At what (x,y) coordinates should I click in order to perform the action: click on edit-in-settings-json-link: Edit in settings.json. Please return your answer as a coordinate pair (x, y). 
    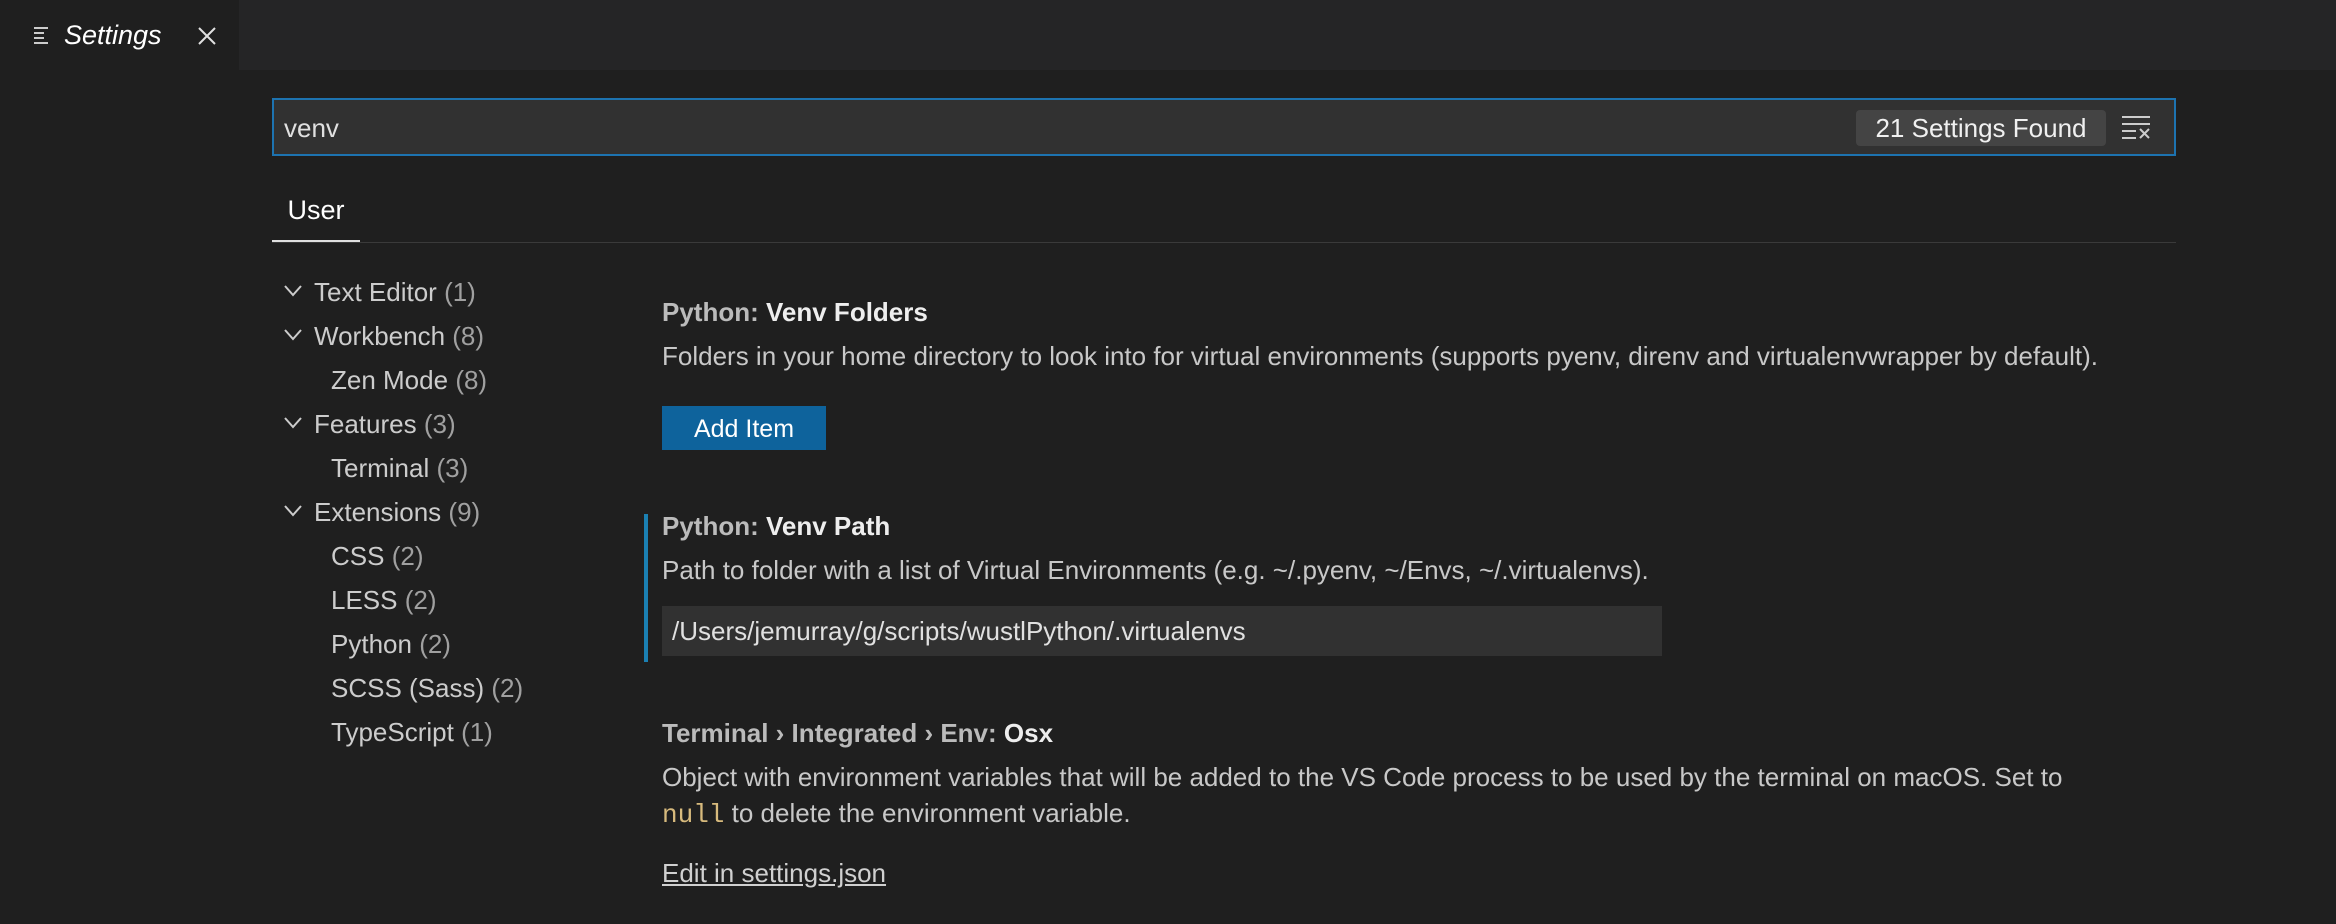
    Looking at the image, I should click on (774, 873).